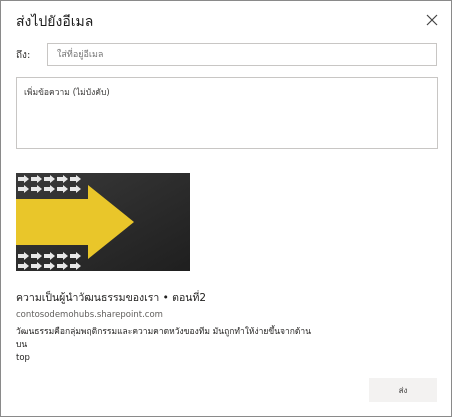  Describe the element at coordinates (55, 22) in the screenshot. I see `dialog-title: ส่งไปยังอีเมล` at that location.